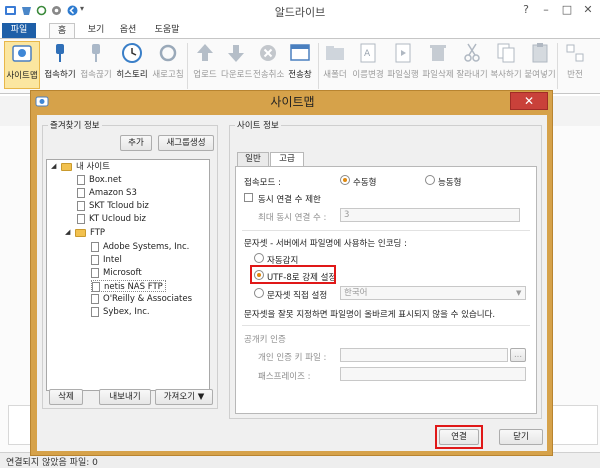  Describe the element at coordinates (459, 437) in the screenshot. I see `connect-highlight-box` at that location.